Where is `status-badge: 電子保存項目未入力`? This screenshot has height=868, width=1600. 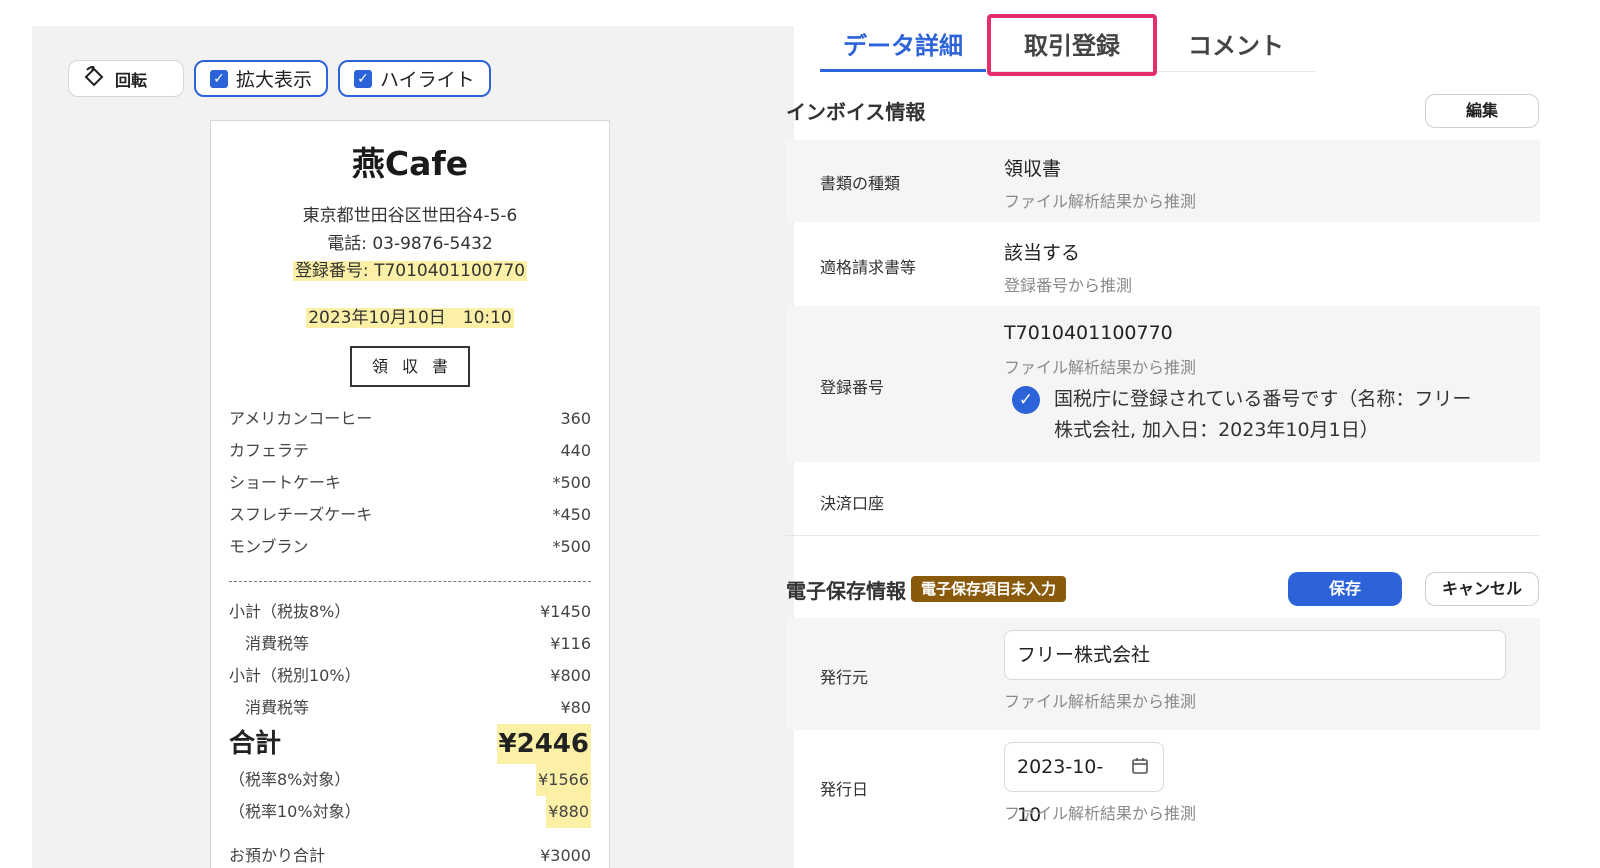
status-badge: 電子保存項目未入力 is located at coordinates (989, 589).